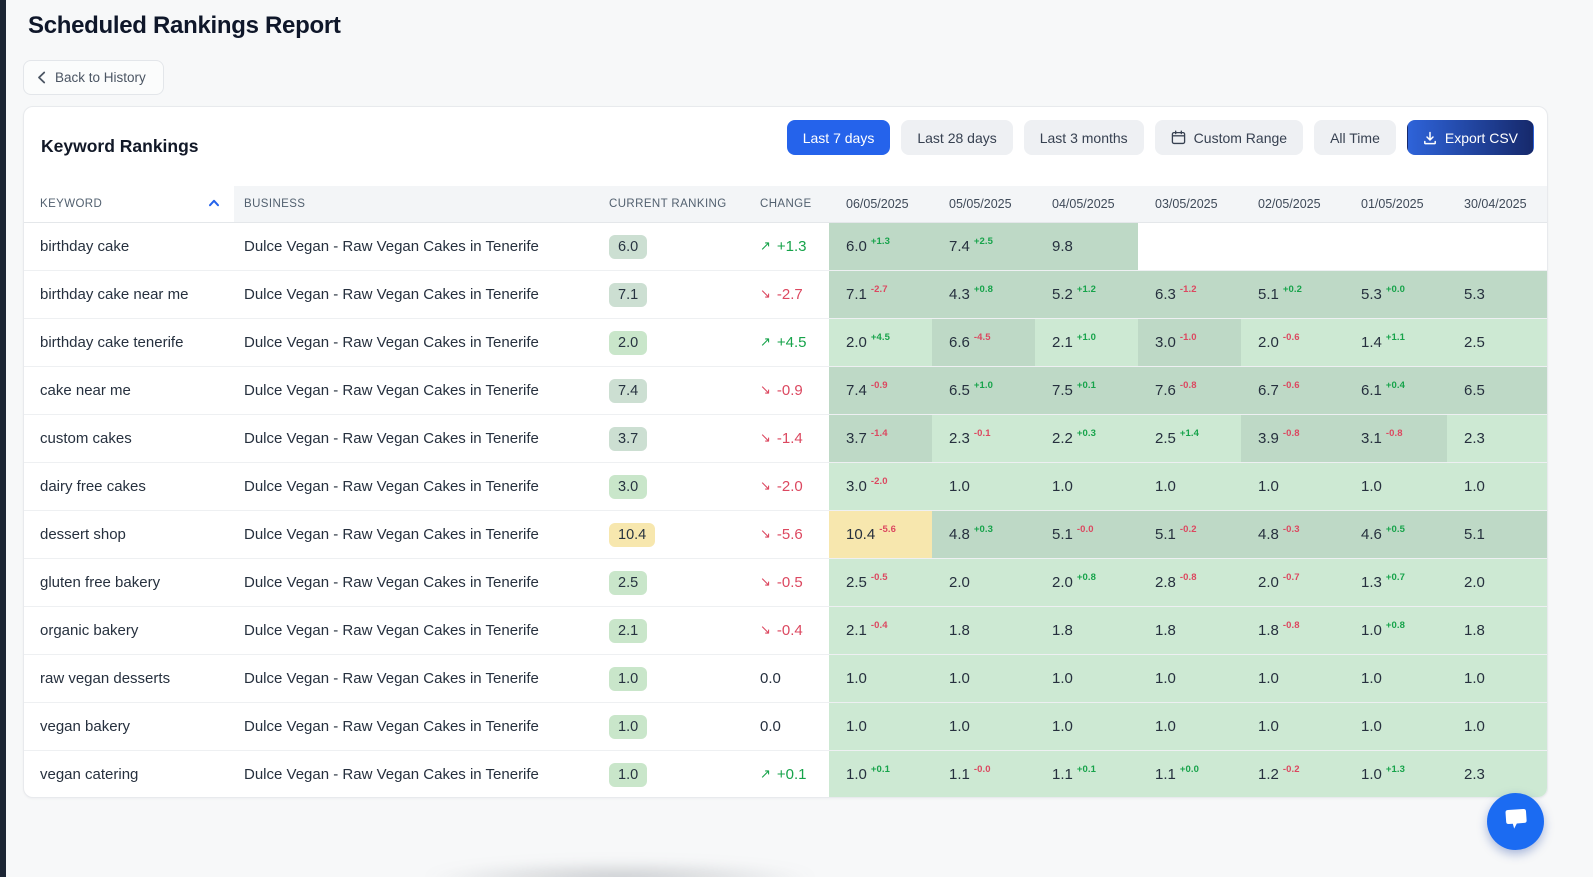 The width and height of the screenshot is (1593, 877). What do you see at coordinates (1178, 137) in the screenshot?
I see `calendar-icon` at bounding box center [1178, 137].